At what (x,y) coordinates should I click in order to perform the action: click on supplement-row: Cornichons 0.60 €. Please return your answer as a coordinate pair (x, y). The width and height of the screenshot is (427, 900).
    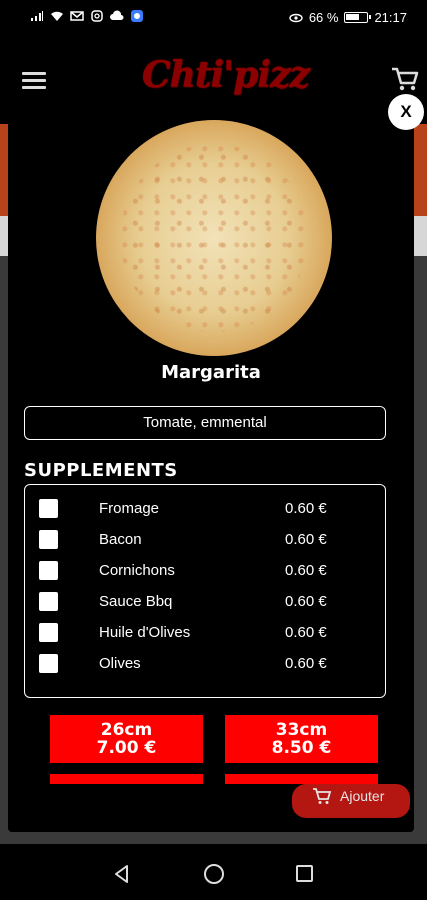
    Looking at the image, I should click on (205, 571).